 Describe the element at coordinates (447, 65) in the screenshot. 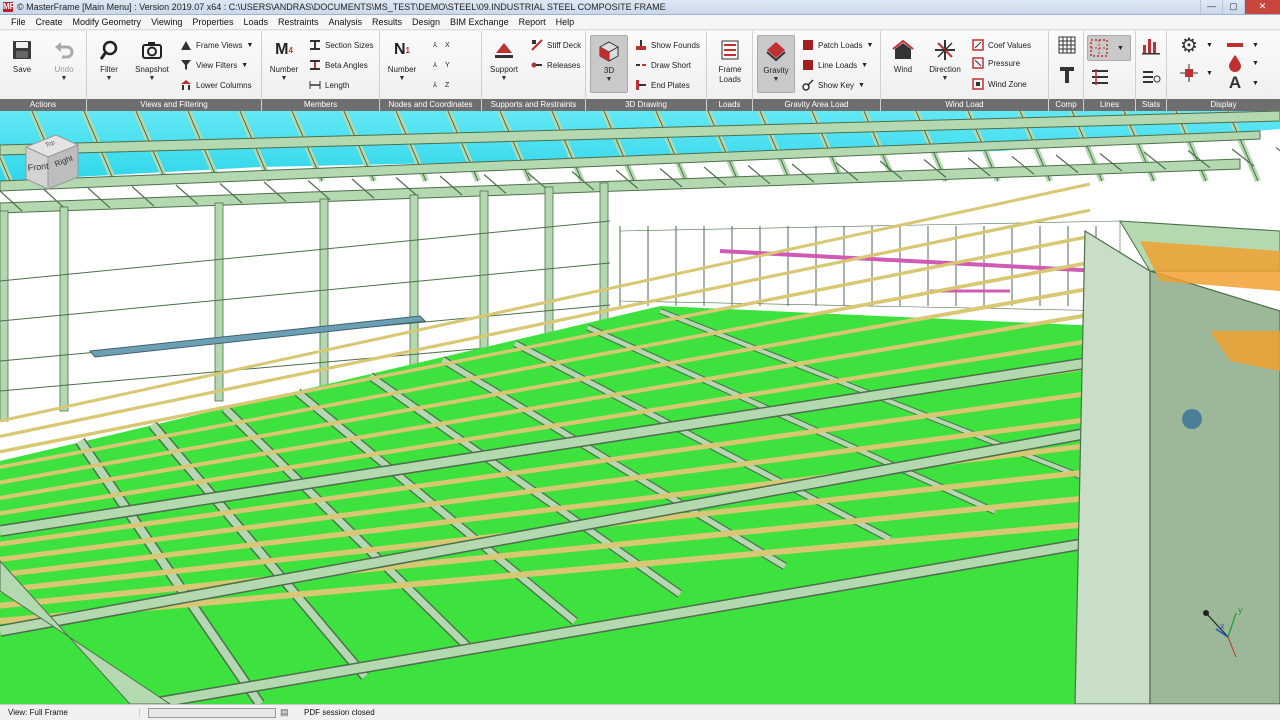

I see `axis-y-label: Y` at that location.